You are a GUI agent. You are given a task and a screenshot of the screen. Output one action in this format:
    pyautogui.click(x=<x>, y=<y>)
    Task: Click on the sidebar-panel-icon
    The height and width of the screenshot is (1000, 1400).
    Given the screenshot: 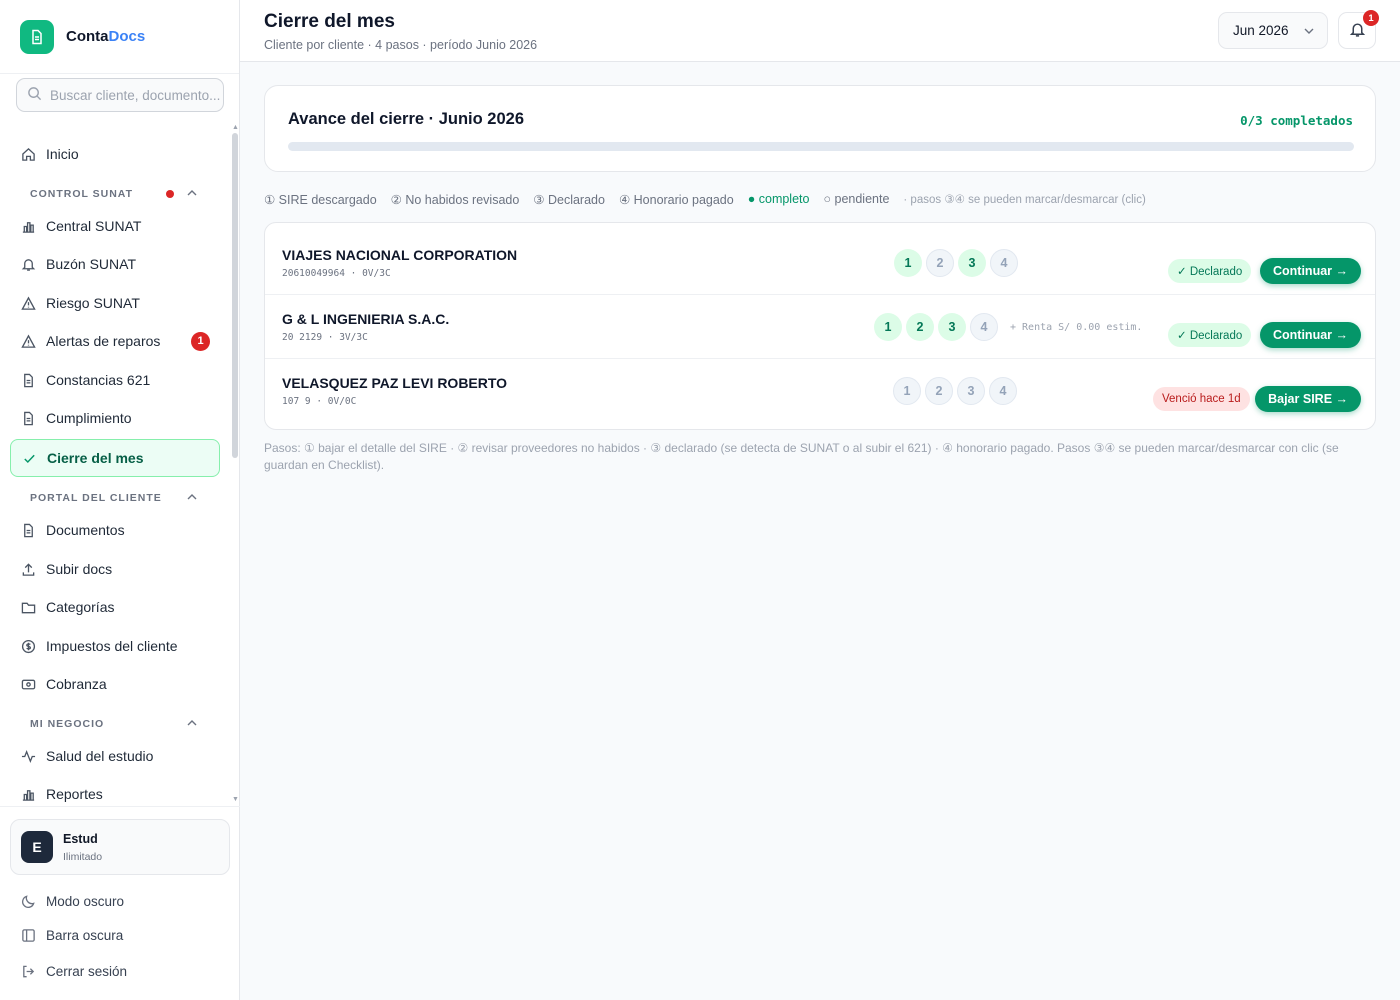 What is the action you would take?
    pyautogui.click(x=28, y=935)
    